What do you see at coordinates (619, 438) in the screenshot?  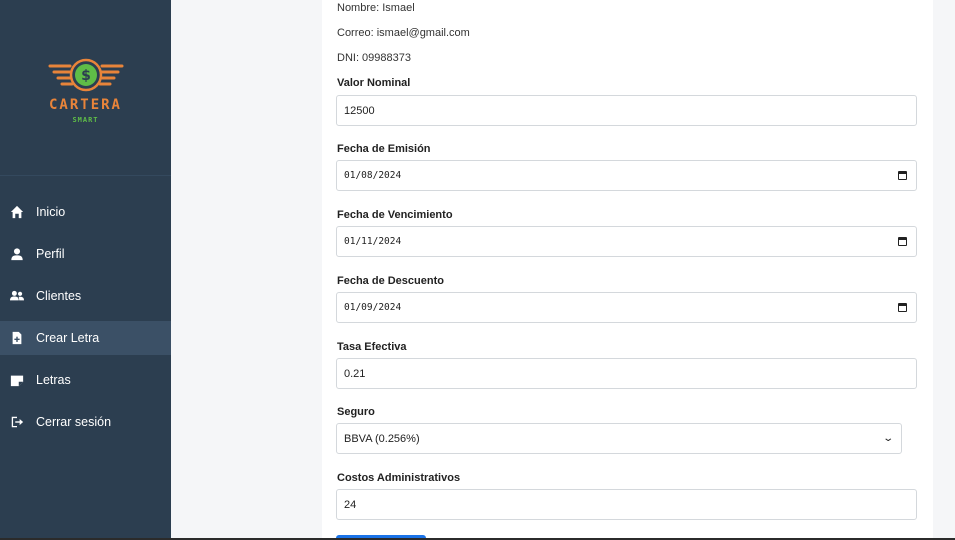 I see `seguro-select: BBVA (0.256%) ⌄` at bounding box center [619, 438].